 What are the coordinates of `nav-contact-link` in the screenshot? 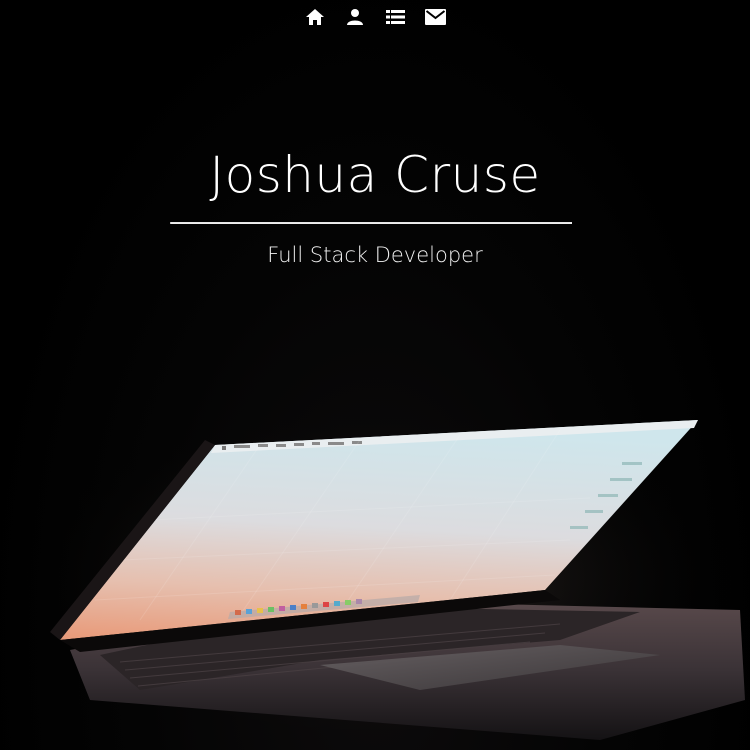 It's located at (435, 17).